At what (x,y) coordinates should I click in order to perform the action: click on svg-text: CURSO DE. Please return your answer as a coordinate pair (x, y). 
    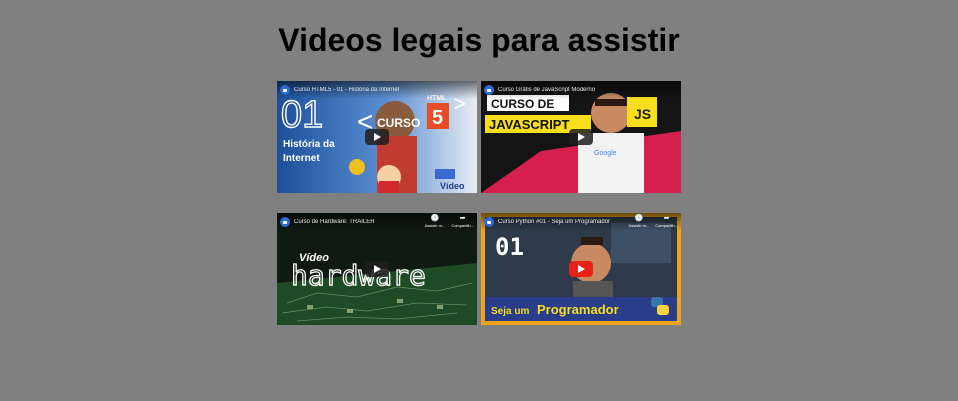
    Looking at the image, I should click on (522, 104).